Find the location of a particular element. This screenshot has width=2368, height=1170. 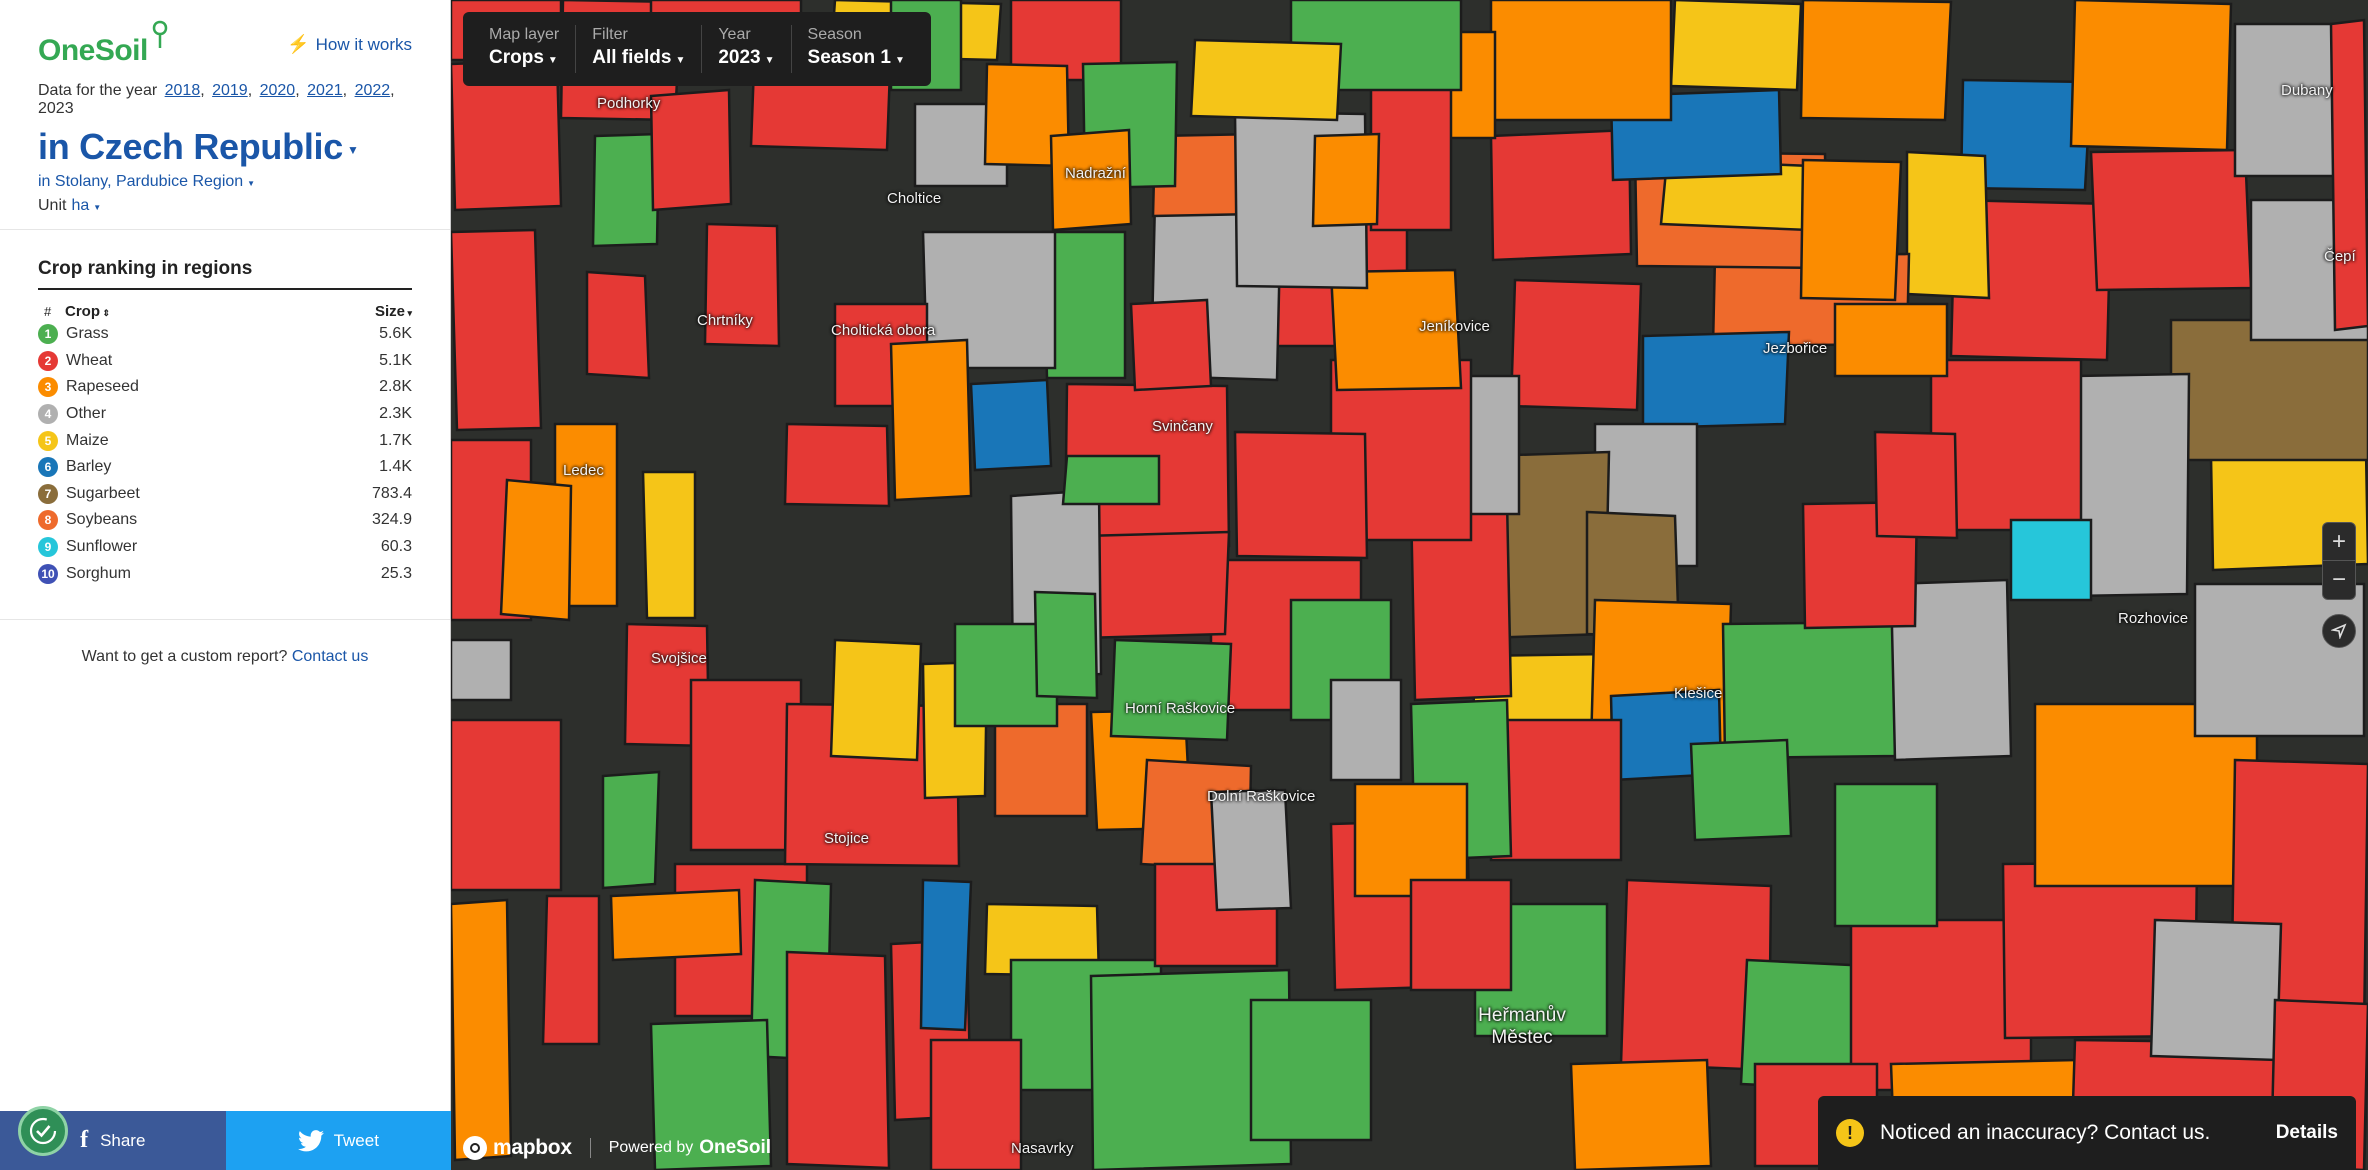

crop-row: 4 Other 2.3K is located at coordinates (225, 414).